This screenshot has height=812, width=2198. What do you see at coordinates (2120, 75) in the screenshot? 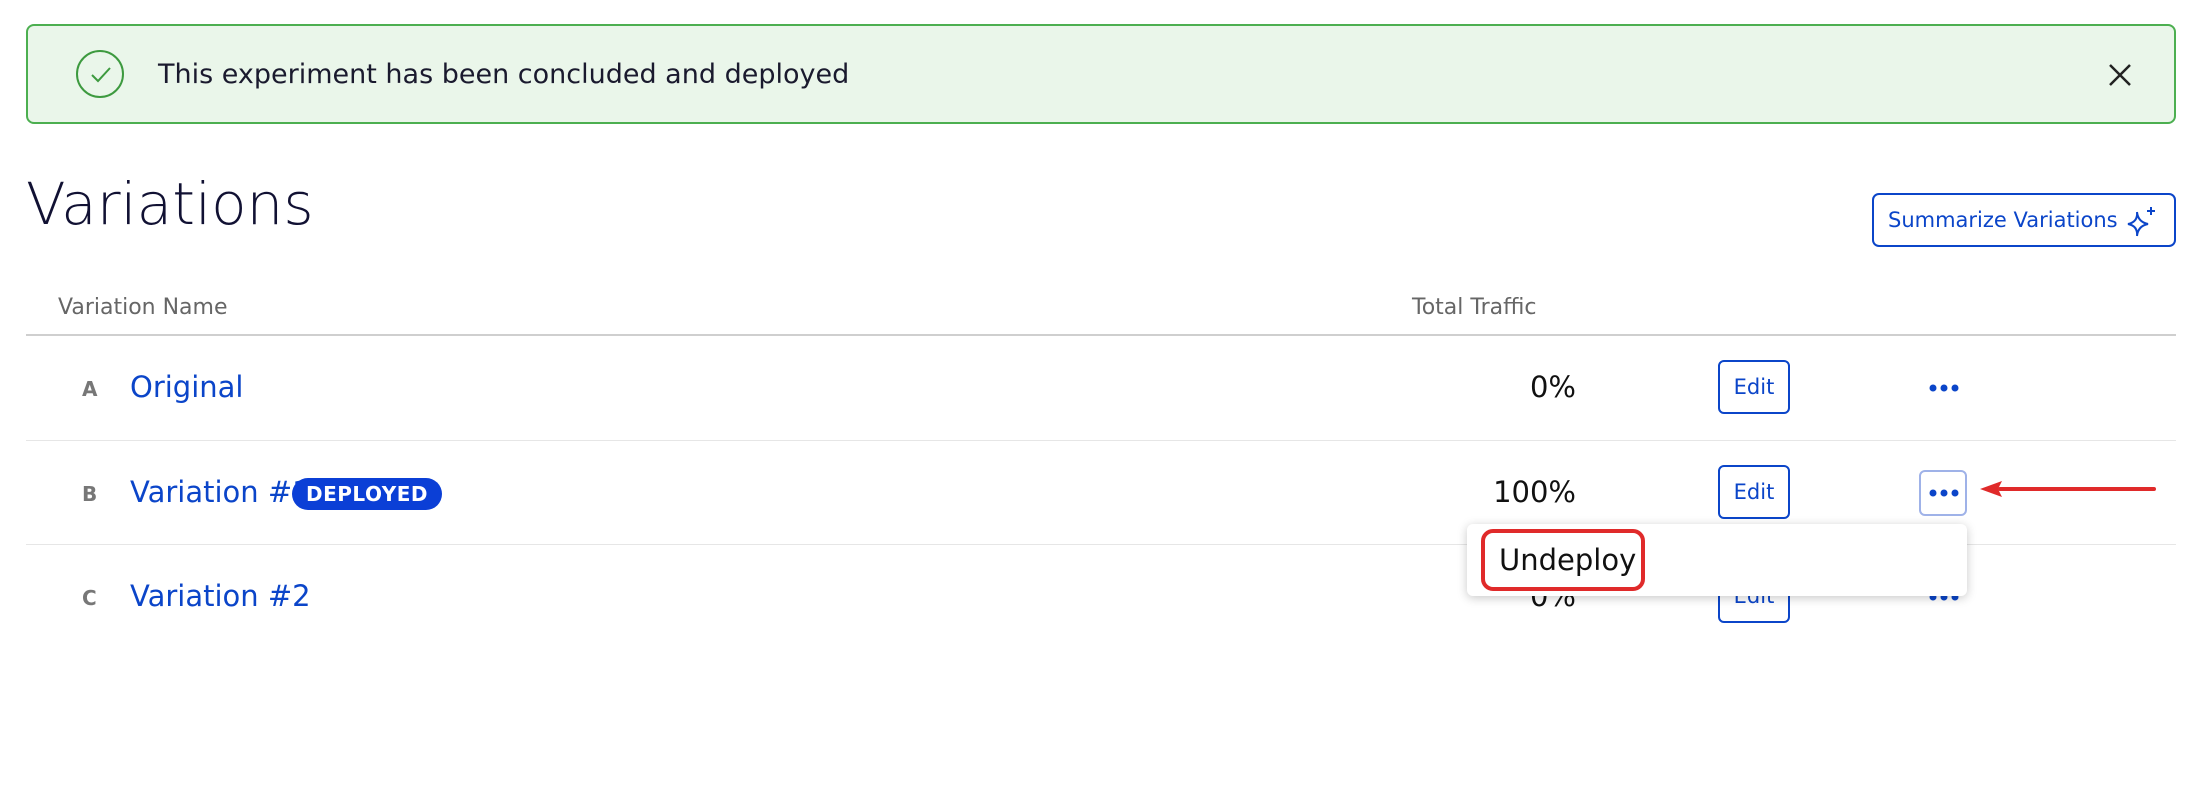
I see `close-icon` at bounding box center [2120, 75].